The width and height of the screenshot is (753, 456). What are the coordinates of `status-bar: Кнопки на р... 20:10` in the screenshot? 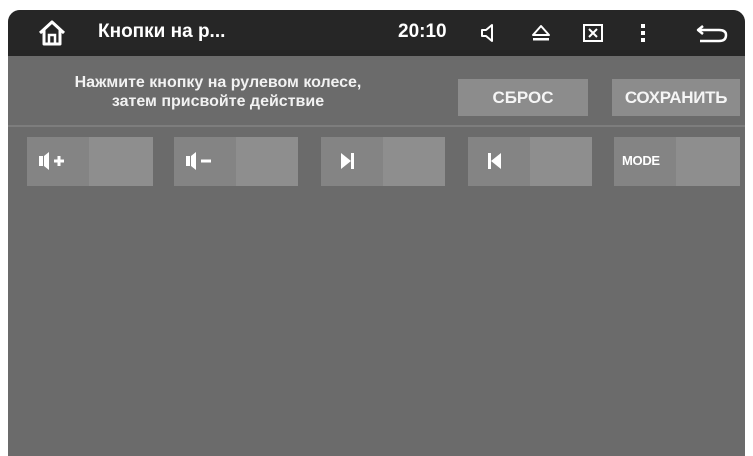 It's located at (376, 33).